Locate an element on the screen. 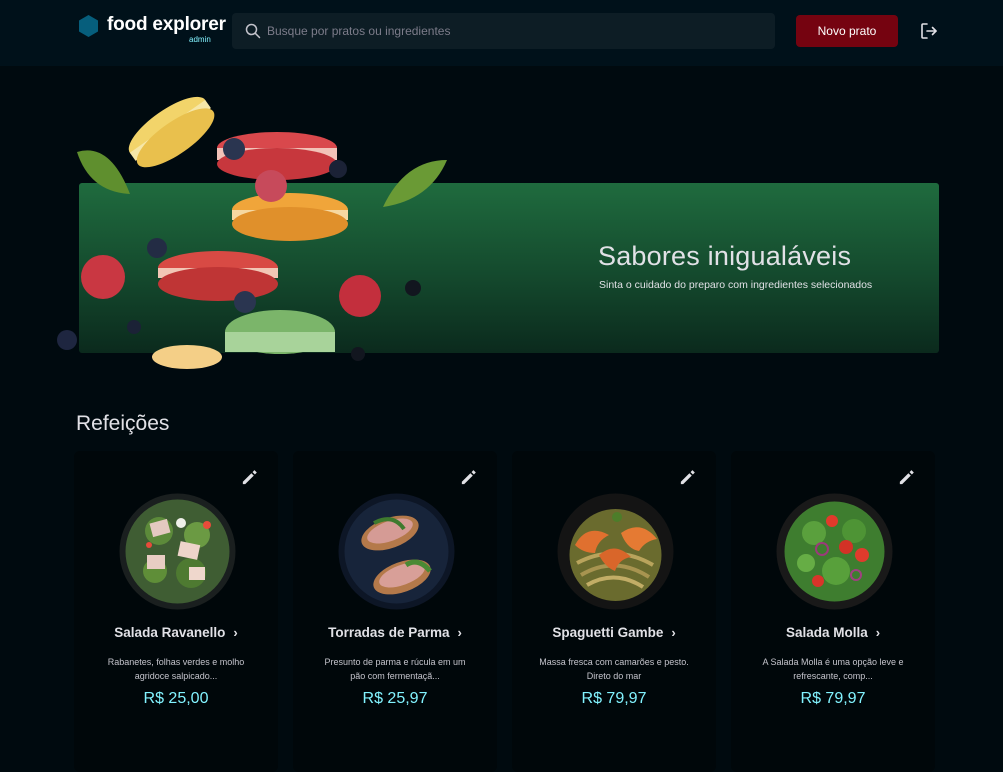  new-dish-button: Novo prato is located at coordinates (847, 31).